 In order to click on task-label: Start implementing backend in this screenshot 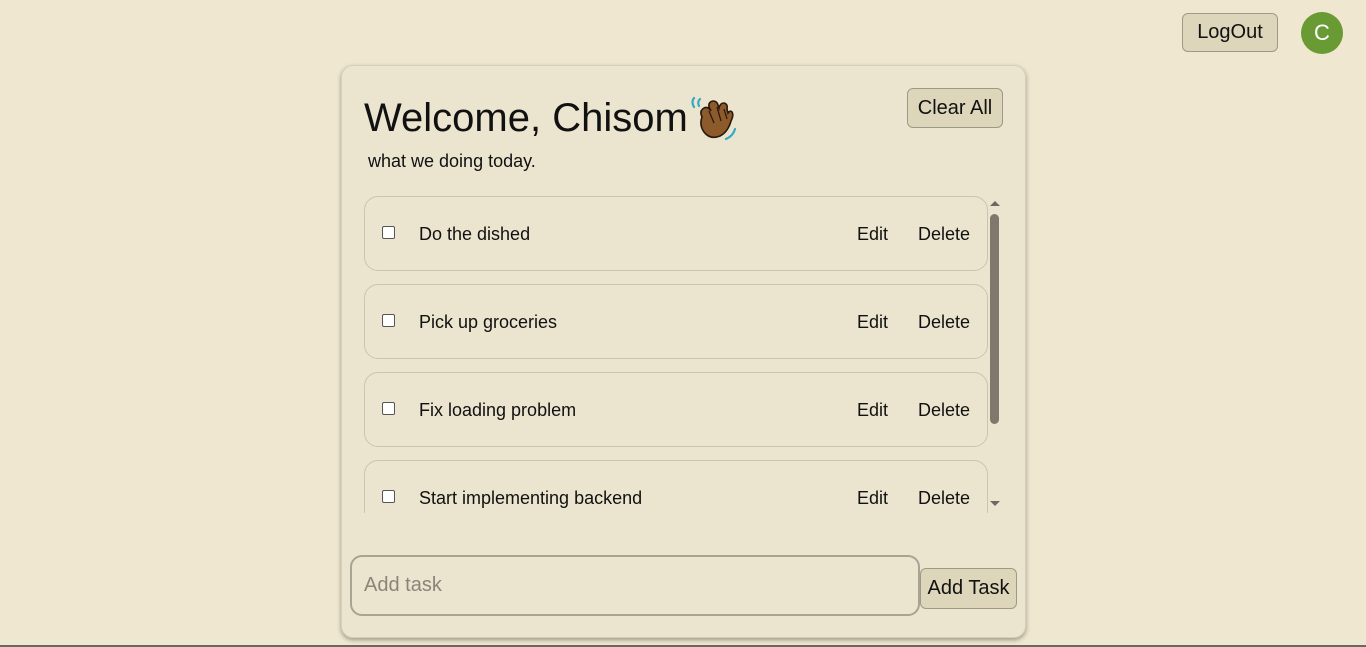, I will do `click(531, 498)`.